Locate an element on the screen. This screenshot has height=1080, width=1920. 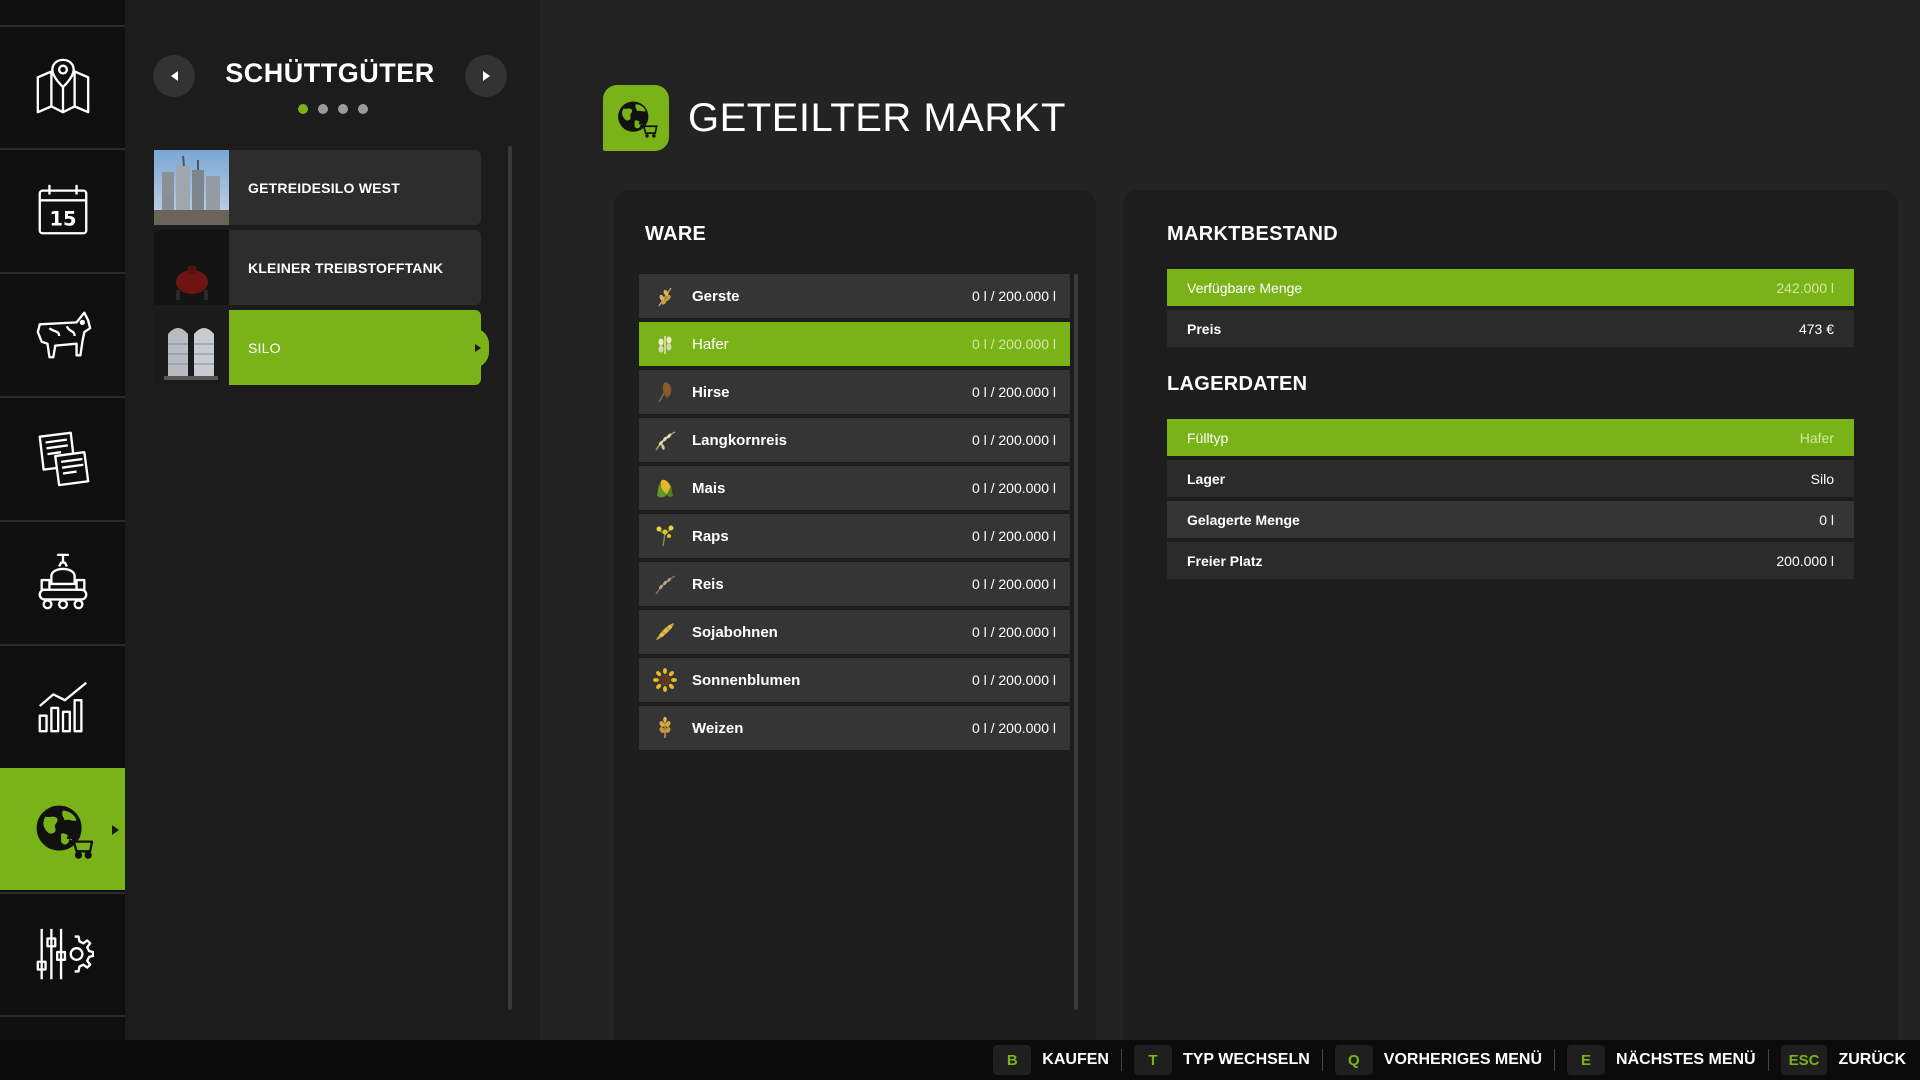
arrow-right-icon is located at coordinates (486, 76).